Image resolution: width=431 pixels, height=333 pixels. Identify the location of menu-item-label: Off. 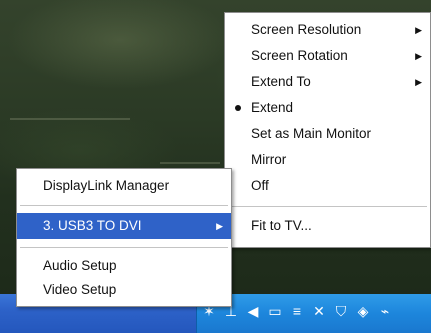
(260, 185).